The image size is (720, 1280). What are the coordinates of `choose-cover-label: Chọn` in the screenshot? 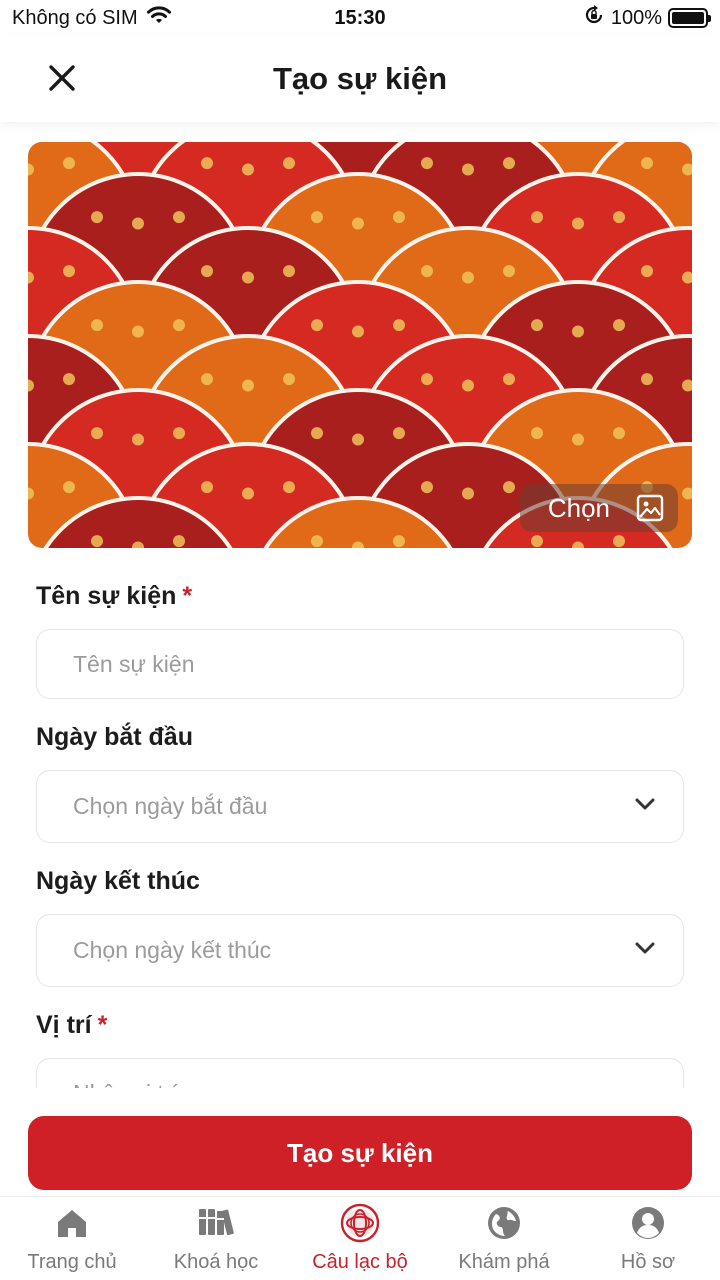 It's located at (578, 507).